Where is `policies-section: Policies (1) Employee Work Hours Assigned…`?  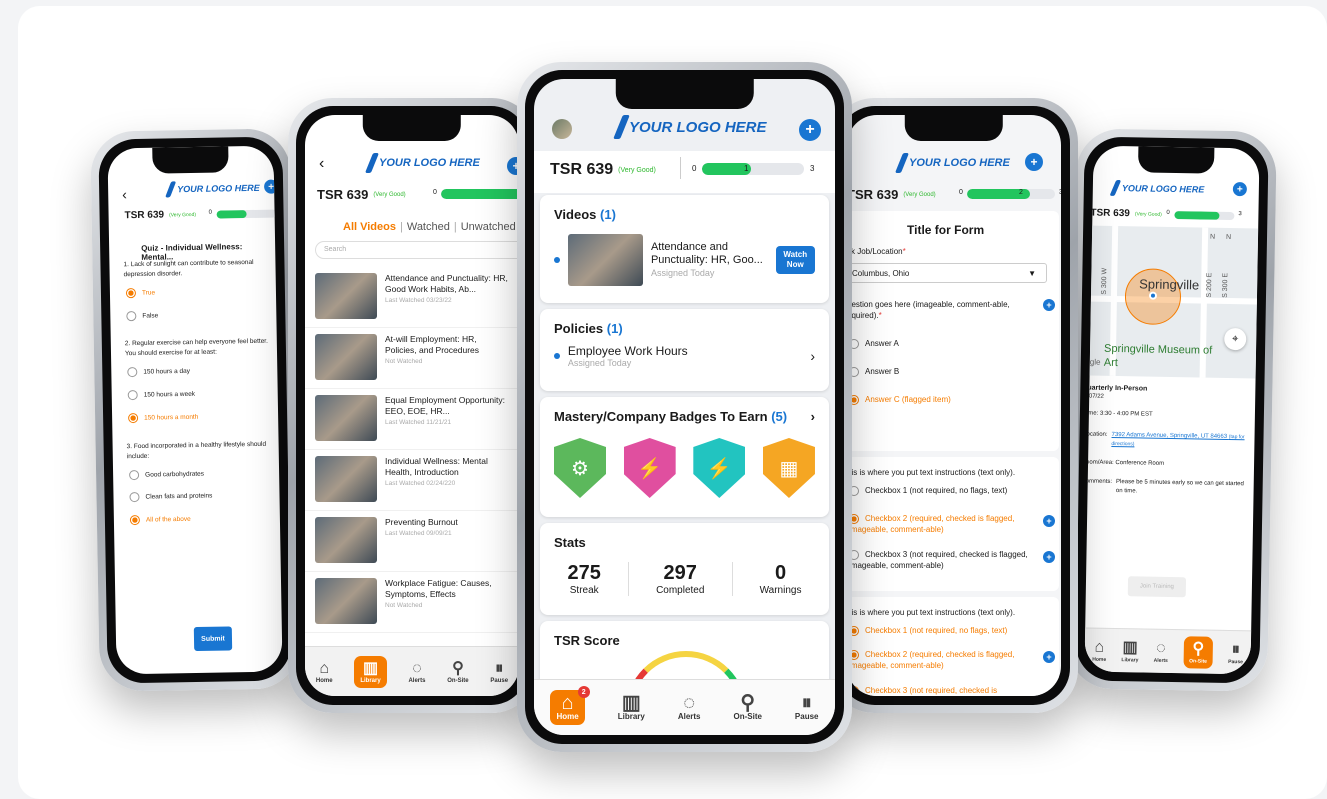 policies-section: Policies (1) Employee Work Hours Assigned… is located at coordinates (684, 350).